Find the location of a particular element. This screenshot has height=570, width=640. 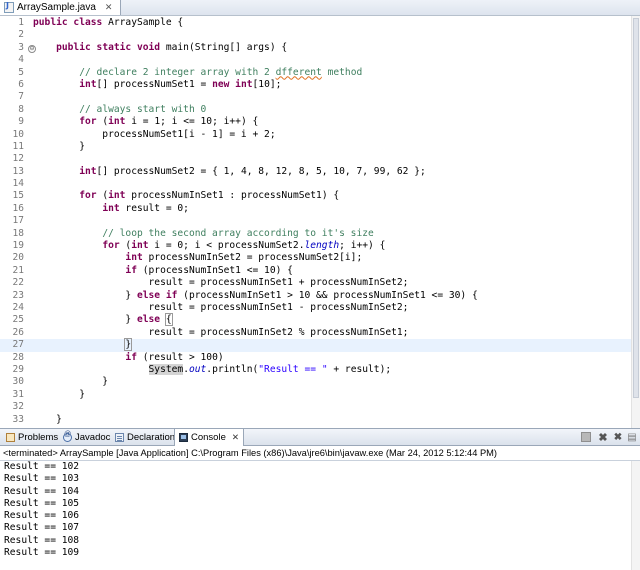

editor-vertical-scrollbar is located at coordinates (635, 222).